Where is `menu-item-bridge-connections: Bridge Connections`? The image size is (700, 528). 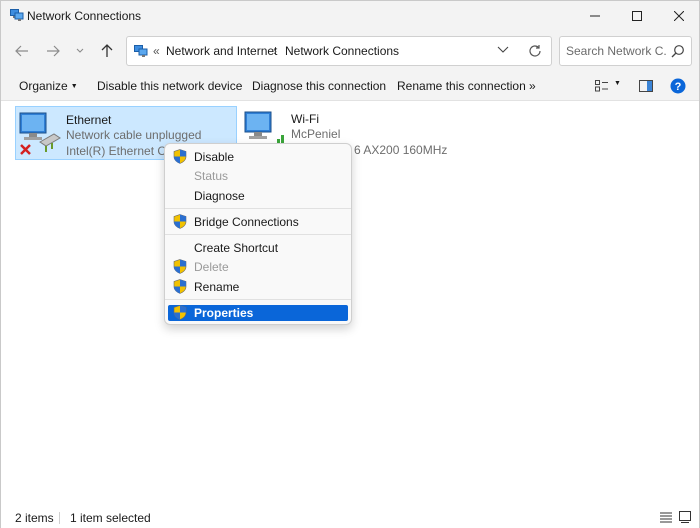
menu-item-bridge-connections: Bridge Connections is located at coordinates (258, 222).